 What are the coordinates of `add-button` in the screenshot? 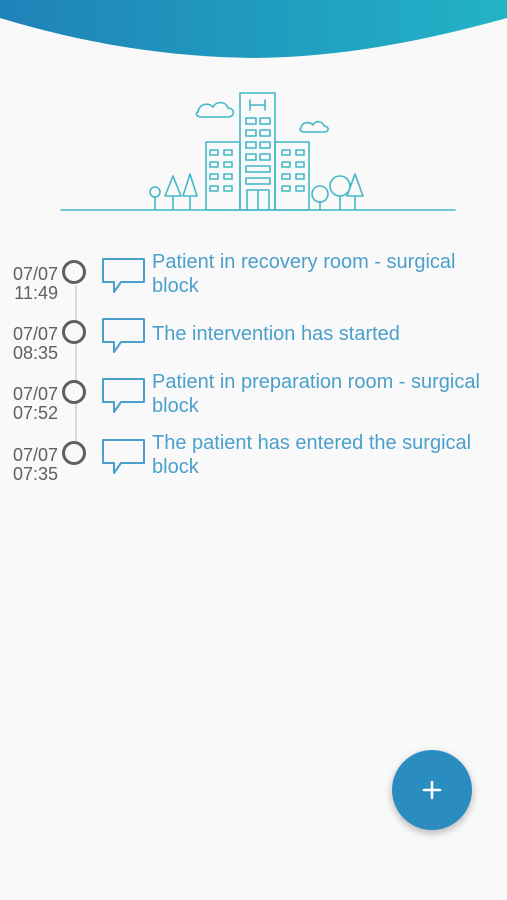 It's located at (432, 790).